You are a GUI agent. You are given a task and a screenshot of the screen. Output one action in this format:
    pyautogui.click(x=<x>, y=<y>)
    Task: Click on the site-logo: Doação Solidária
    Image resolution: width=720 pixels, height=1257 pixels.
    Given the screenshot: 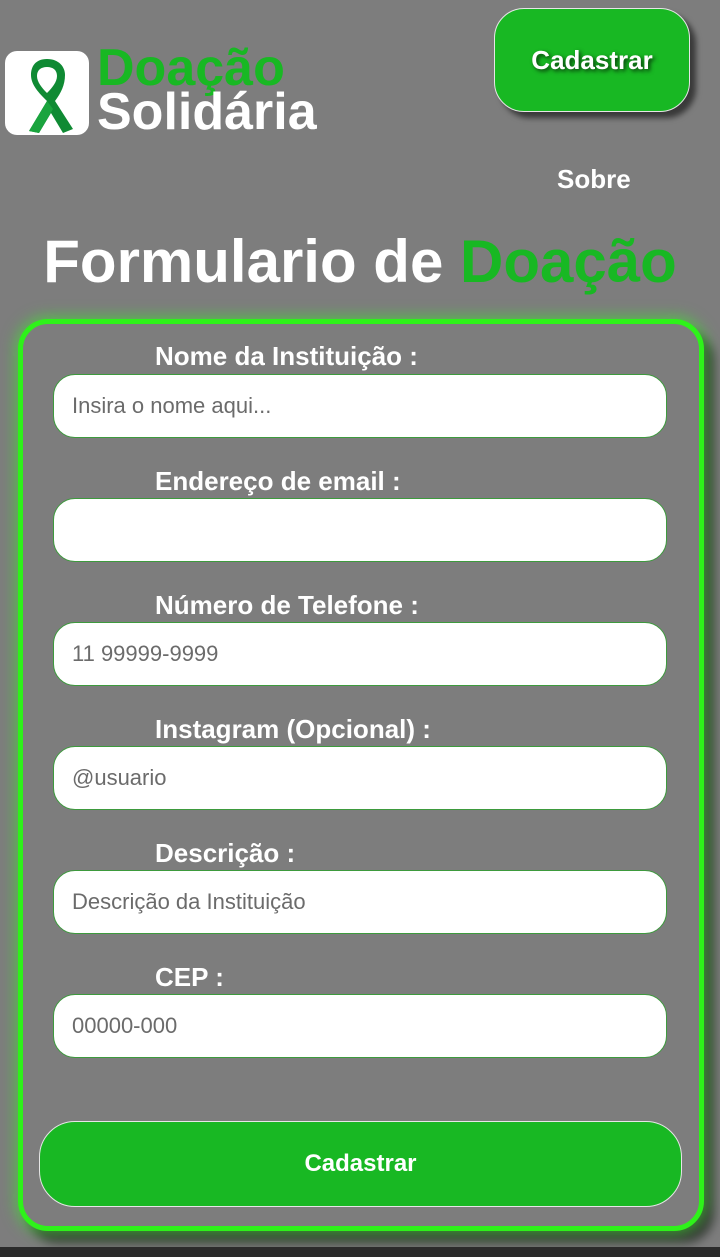 What is the action you would take?
    pyautogui.click(x=170, y=91)
    